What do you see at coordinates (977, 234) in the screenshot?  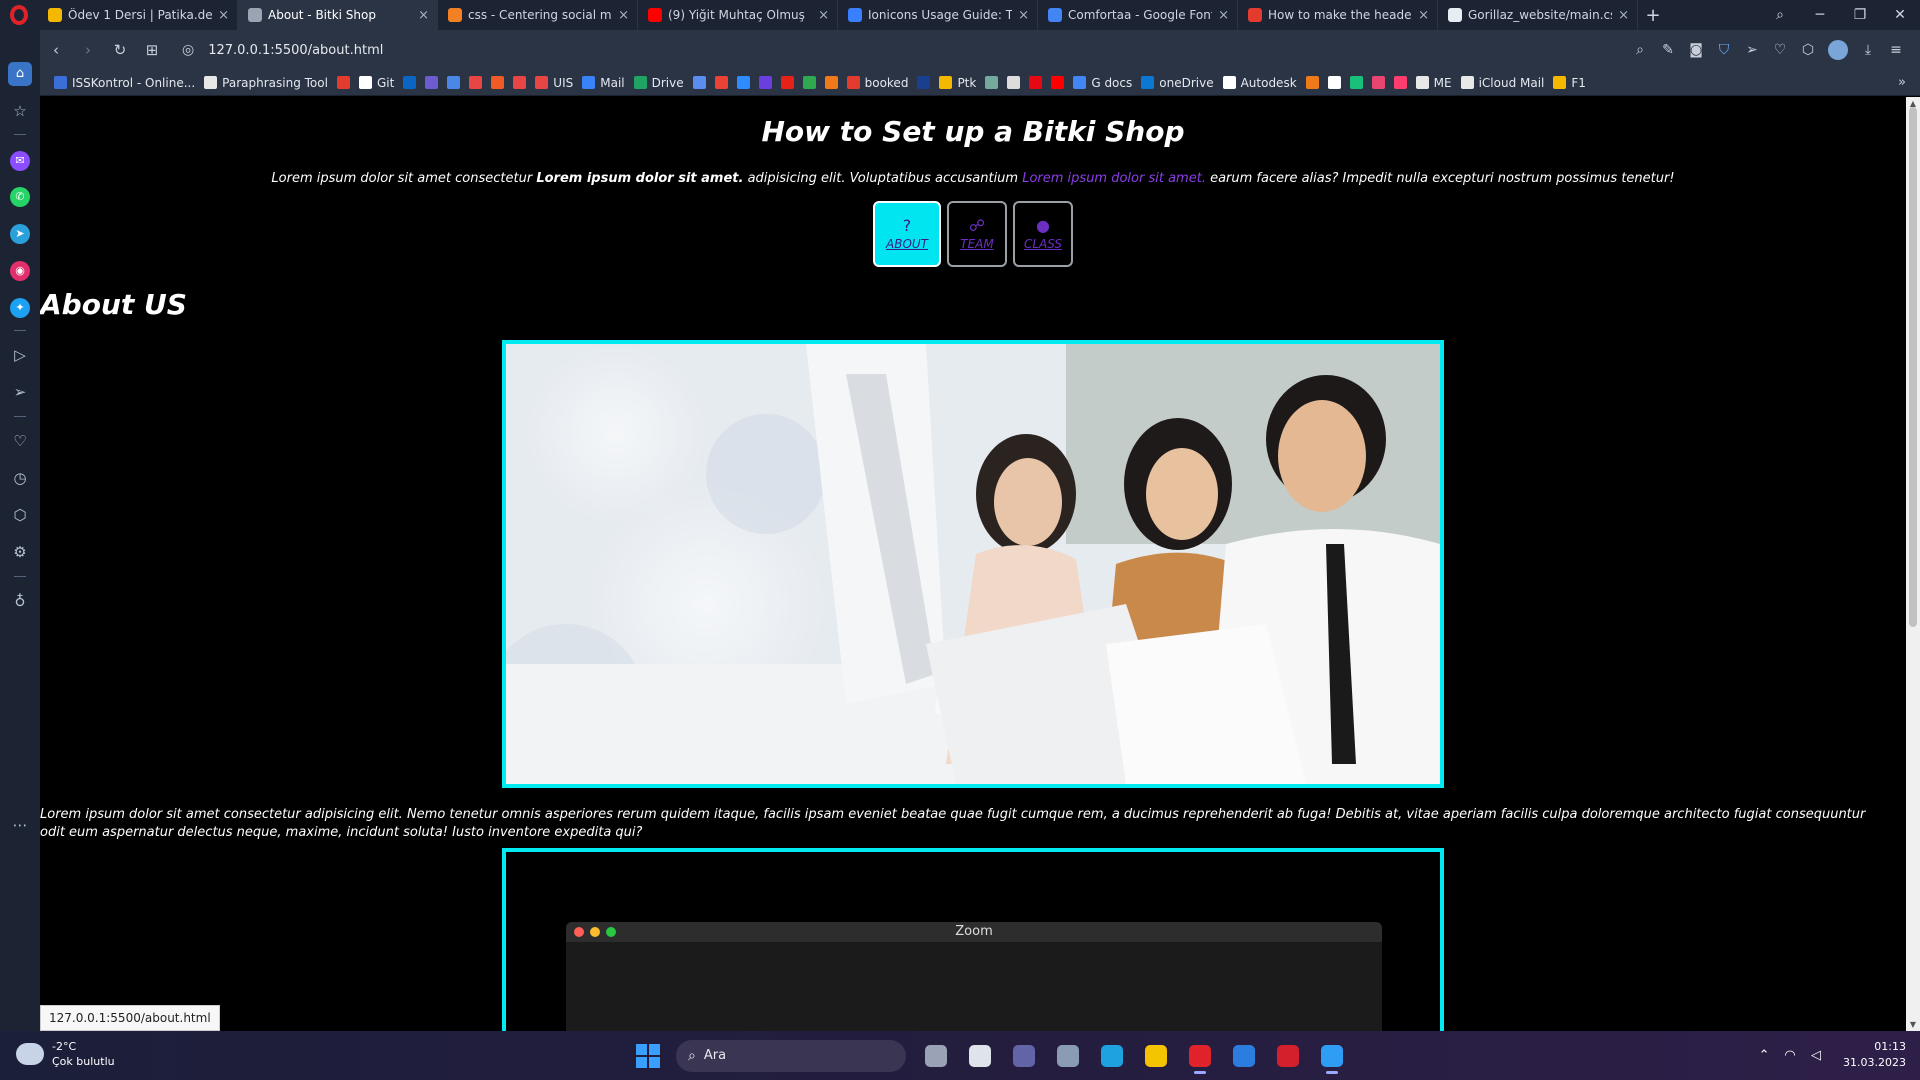 I see `section-nav-team: ☍ TEAM` at bounding box center [977, 234].